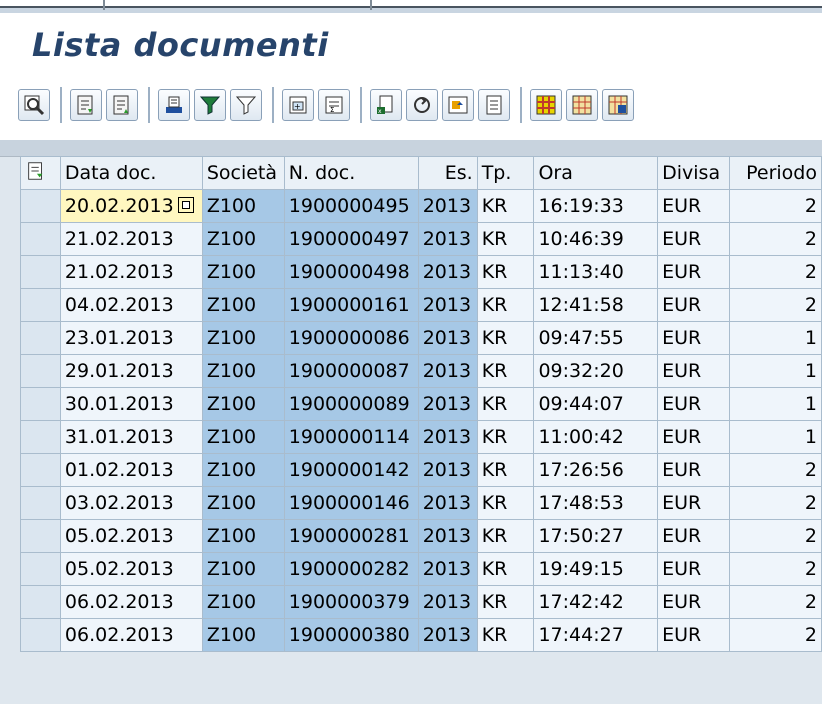  Describe the element at coordinates (131, 239) in the screenshot. I see `cell-date: 21.02.2013` at that location.